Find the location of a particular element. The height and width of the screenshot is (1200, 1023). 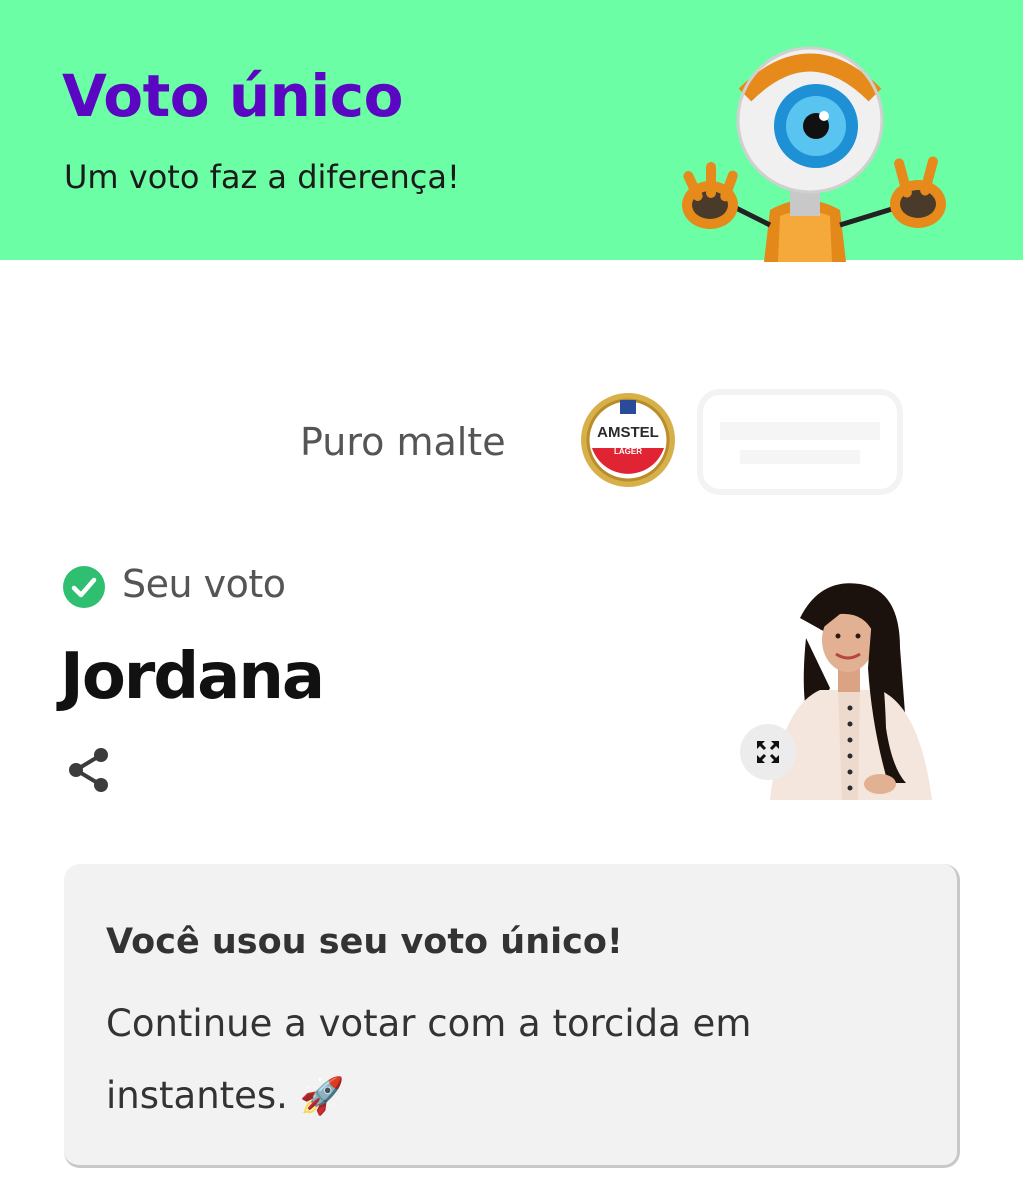

watermark-graphic is located at coordinates (800, 442).